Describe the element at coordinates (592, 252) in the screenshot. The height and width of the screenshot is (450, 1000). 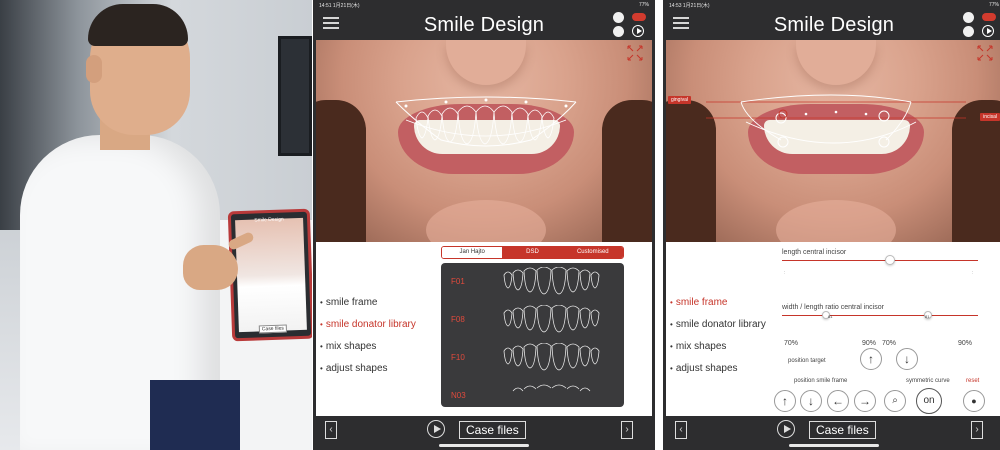
I see `tab-customised: Customised` at that location.